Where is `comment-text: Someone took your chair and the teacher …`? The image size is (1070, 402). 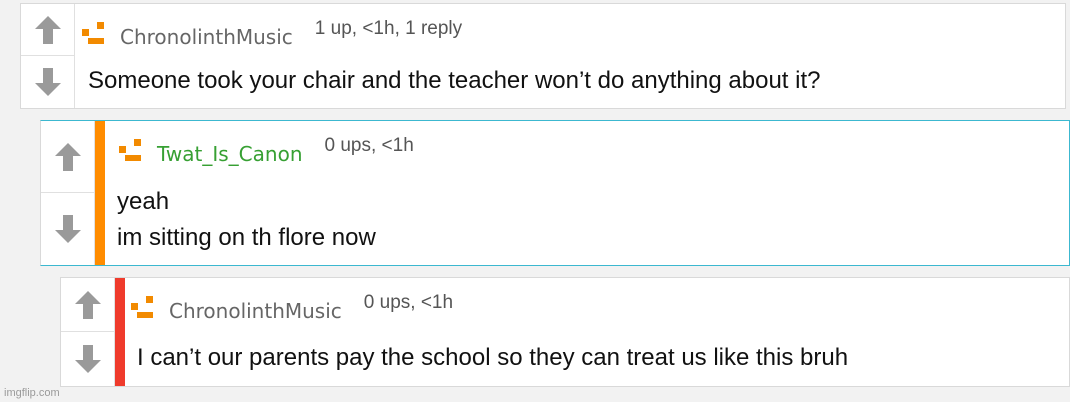
comment-text: Someone took your chair and the teacher … is located at coordinates (454, 81).